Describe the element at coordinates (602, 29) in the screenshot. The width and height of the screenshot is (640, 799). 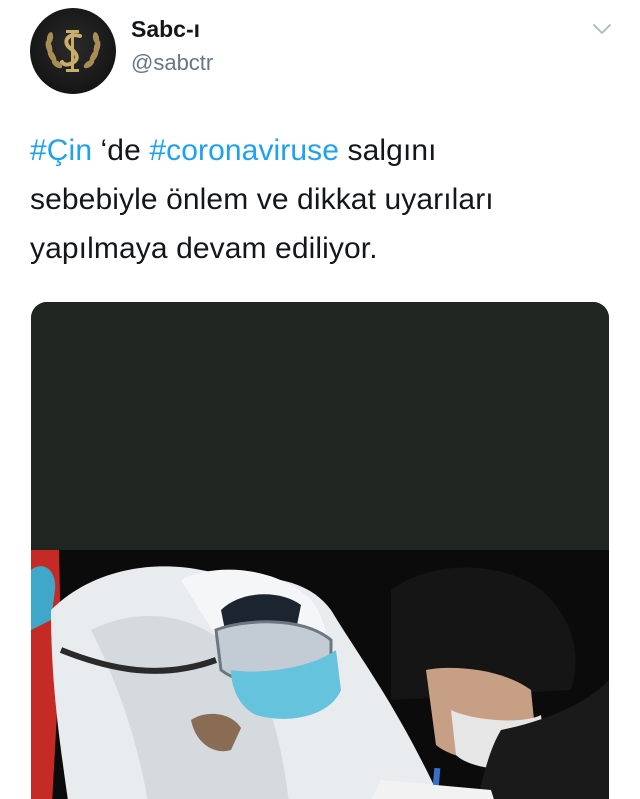
I see `chevron-down-icon` at that location.